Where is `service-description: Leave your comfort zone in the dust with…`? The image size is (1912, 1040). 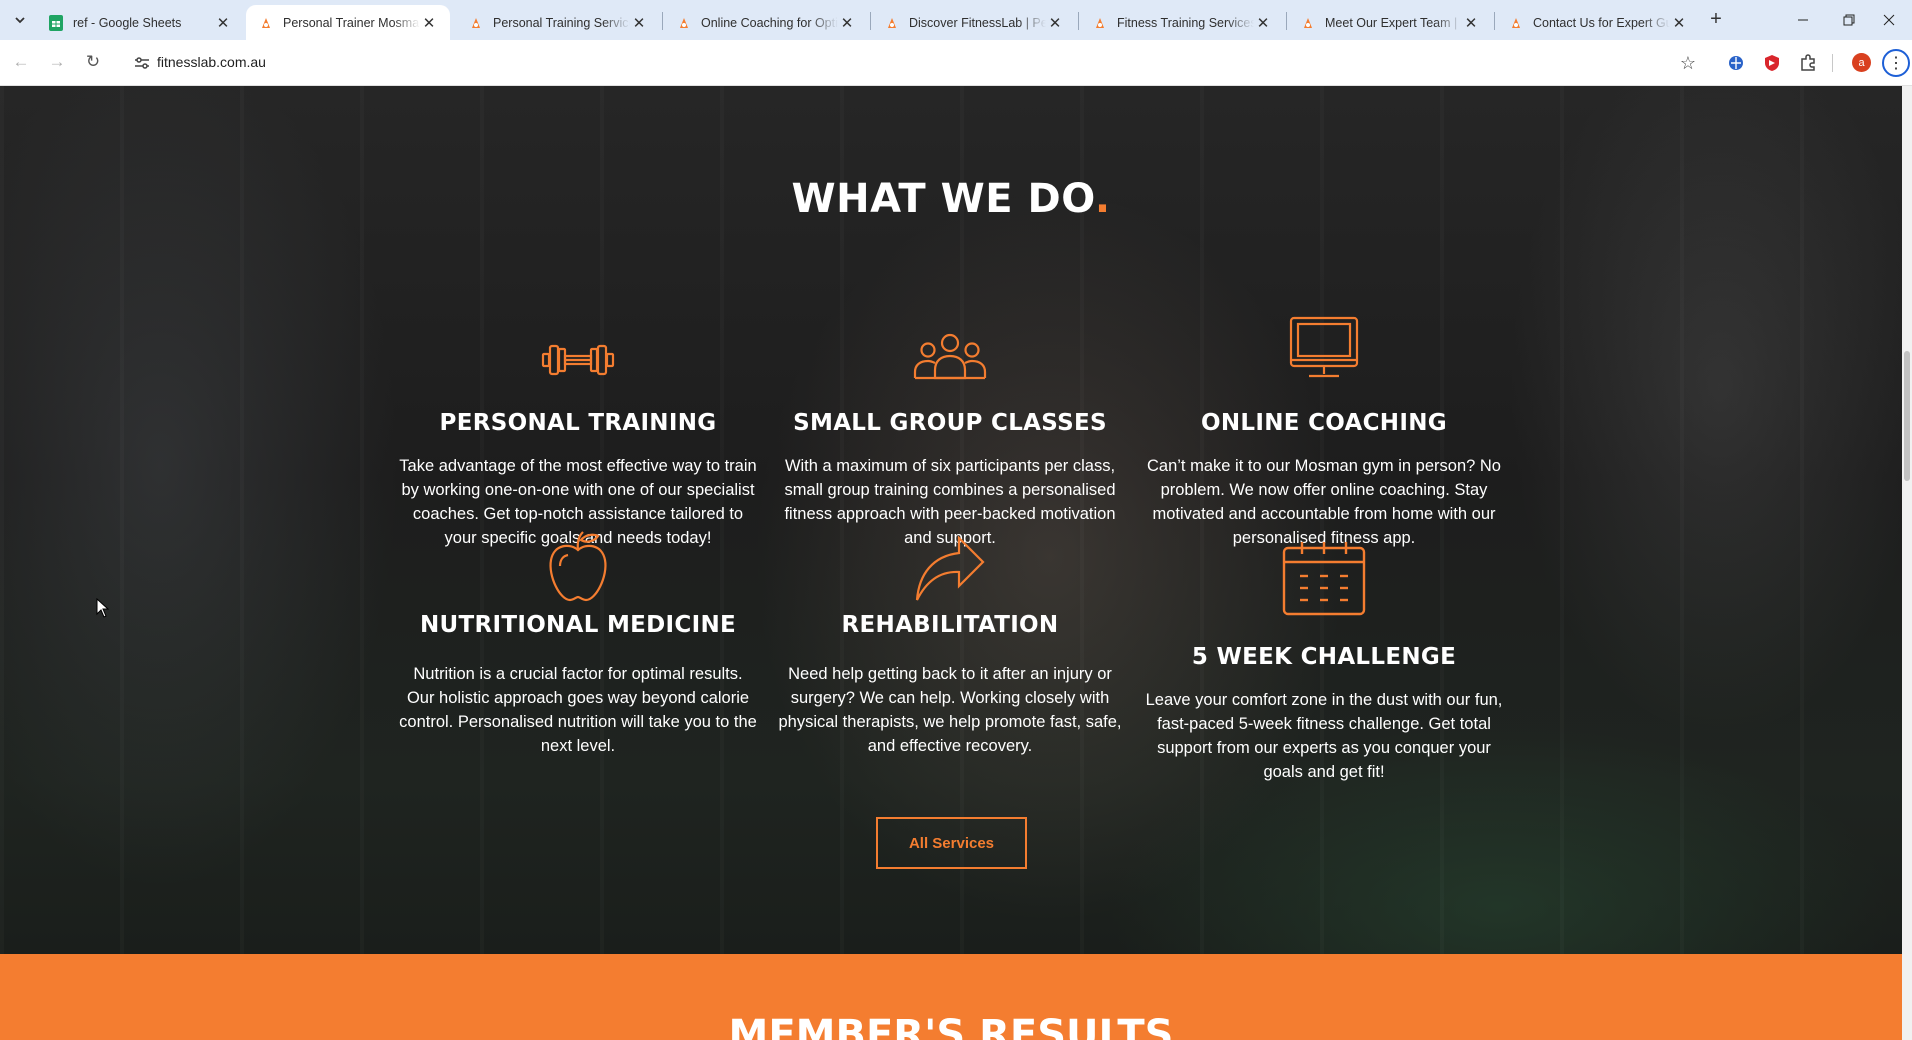
service-description: Leave your comfort zone in the dust with… is located at coordinates (1324, 736).